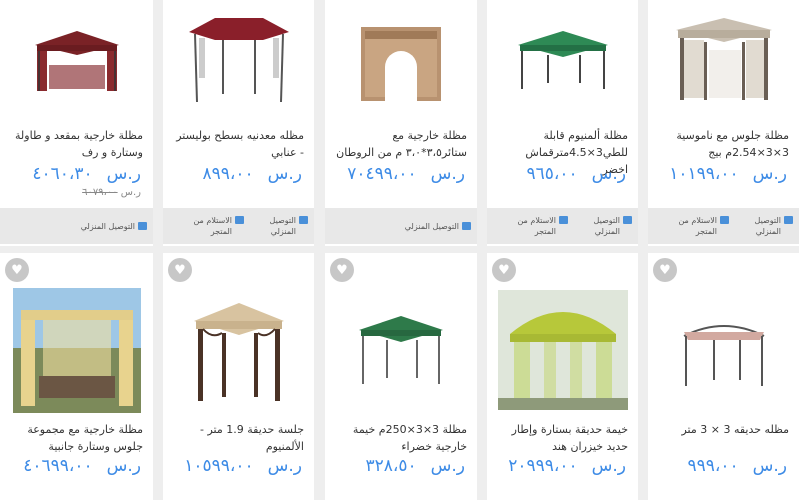 This screenshot has height=500, width=799. Describe the element at coordinates (238, 438) in the screenshot. I see `product-title: جلسة حديقة 1.9 متر - الألمنيوم` at that location.